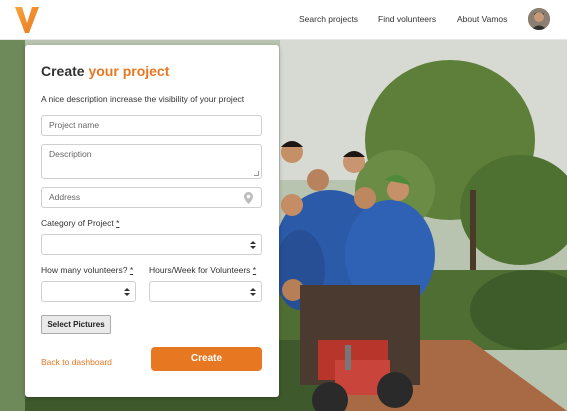 This screenshot has height=411, width=567. Describe the element at coordinates (129, 71) in the screenshot. I see `title-accent: your project` at that location.